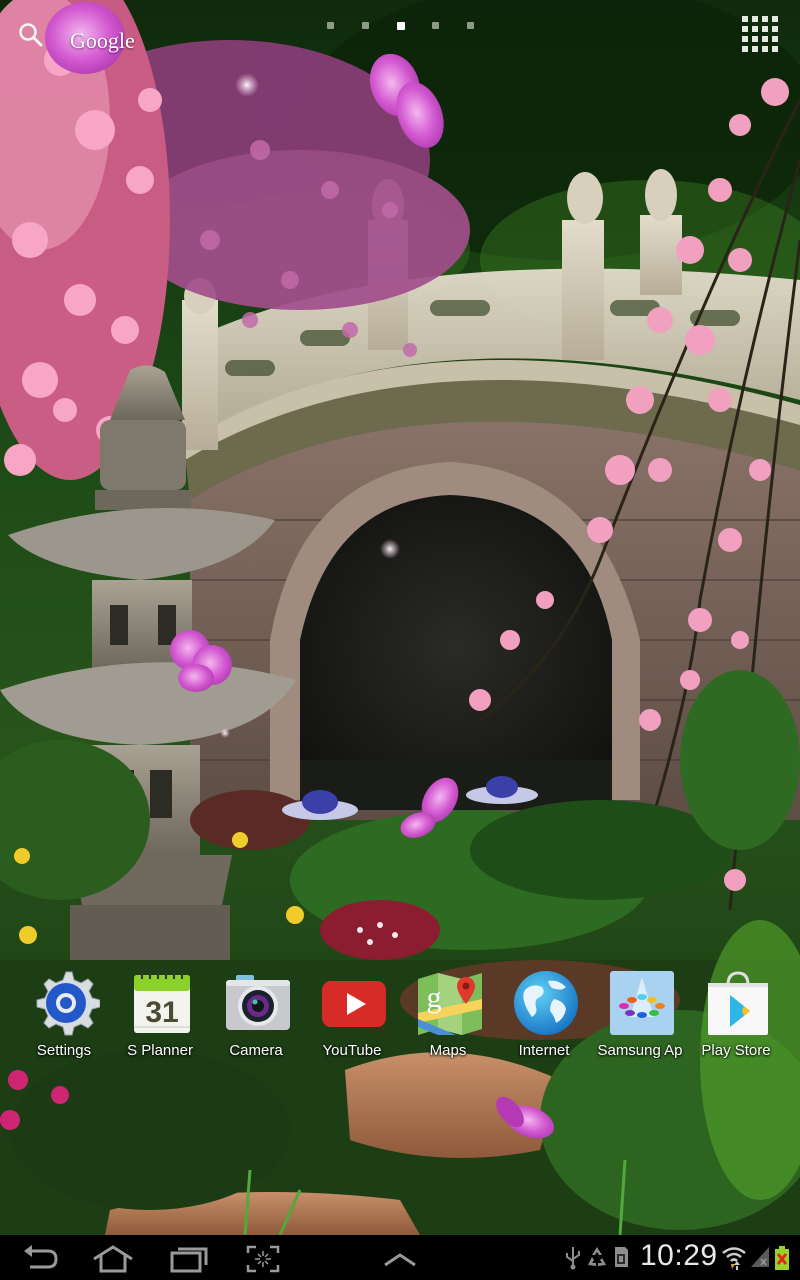  What do you see at coordinates (738, 1003) in the screenshot?
I see `play-store-icon` at bounding box center [738, 1003].